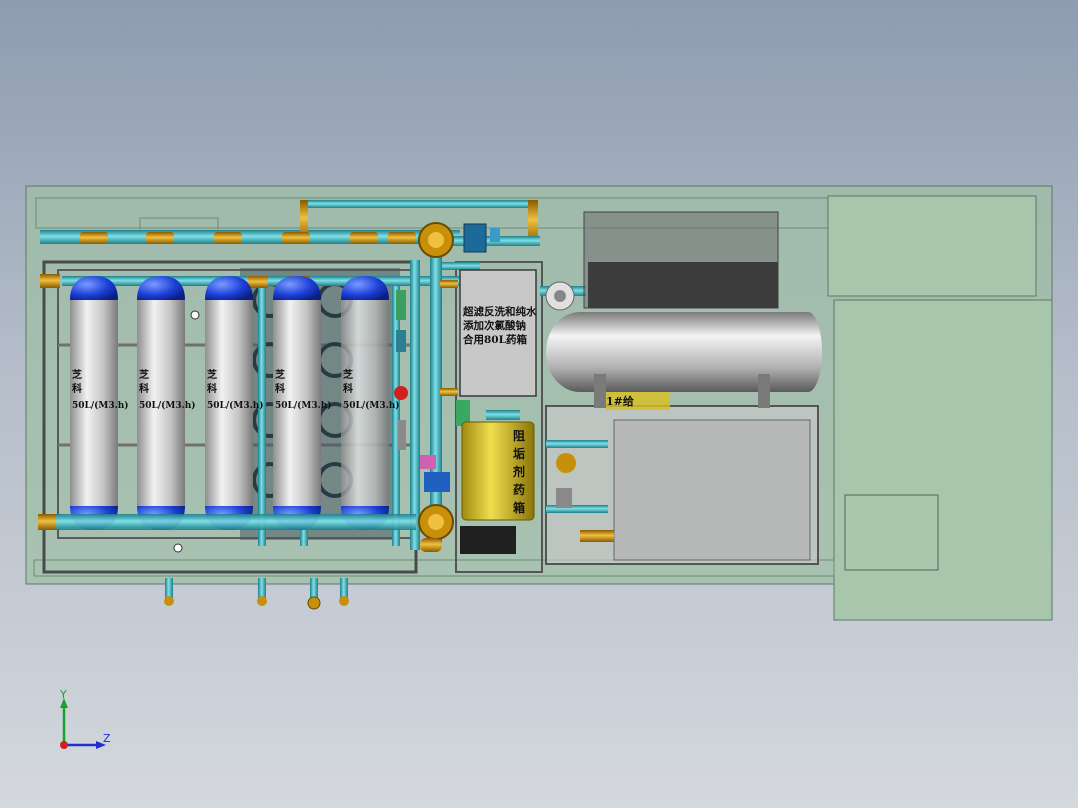 The height and width of the screenshot is (808, 1078). I want to click on vessel-1-label-line1: 芝, so click(77, 374).